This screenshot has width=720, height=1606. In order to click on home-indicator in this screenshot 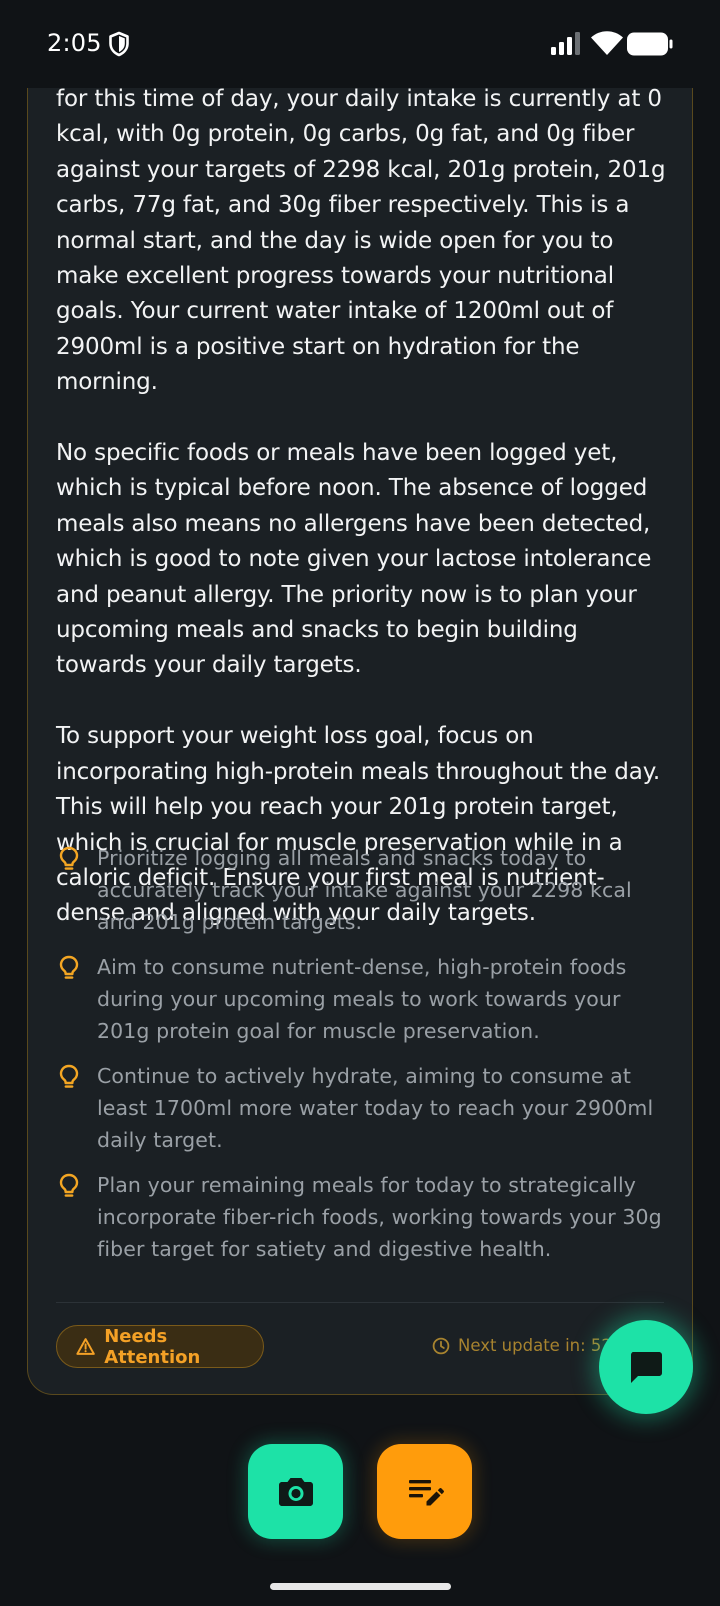, I will do `click(360, 1586)`.